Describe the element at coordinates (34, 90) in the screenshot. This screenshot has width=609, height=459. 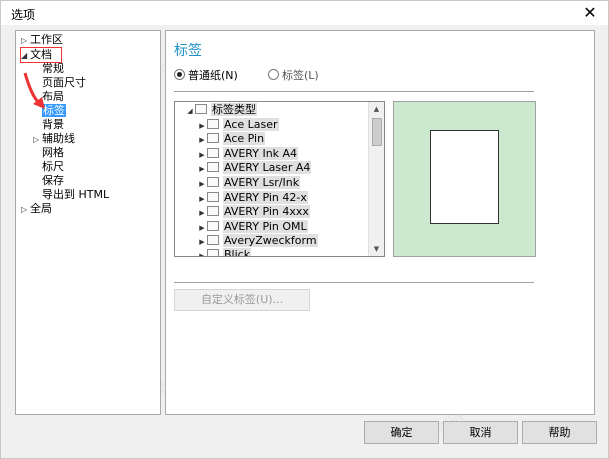
I see `annotation-arrow-icon` at that location.